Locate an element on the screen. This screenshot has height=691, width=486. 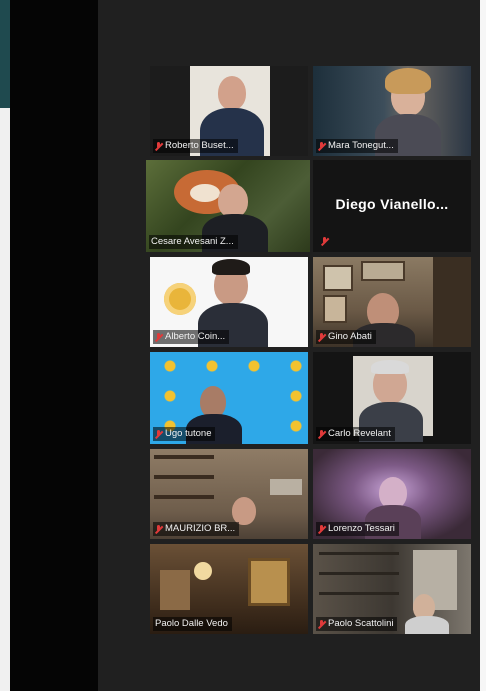
participant-name-tag: Carlo Revelant is located at coordinates (355, 434).